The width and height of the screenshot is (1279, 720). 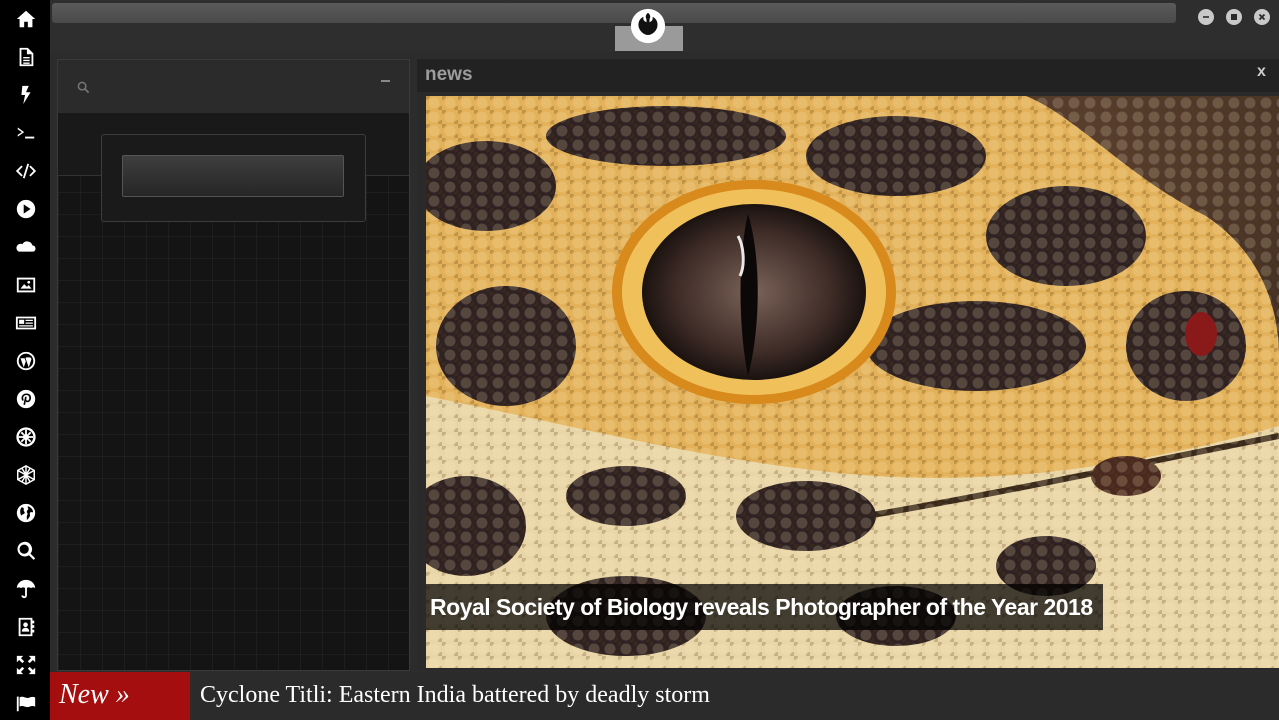 I want to click on maximize-icon, so click(x=1234, y=17).